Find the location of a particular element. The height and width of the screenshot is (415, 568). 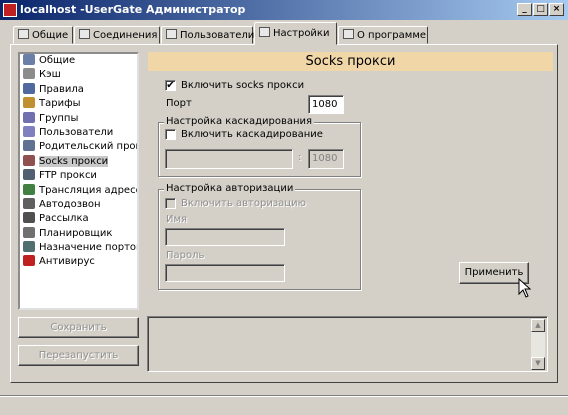

restart-button: Перезапустить is located at coordinates (78, 355).